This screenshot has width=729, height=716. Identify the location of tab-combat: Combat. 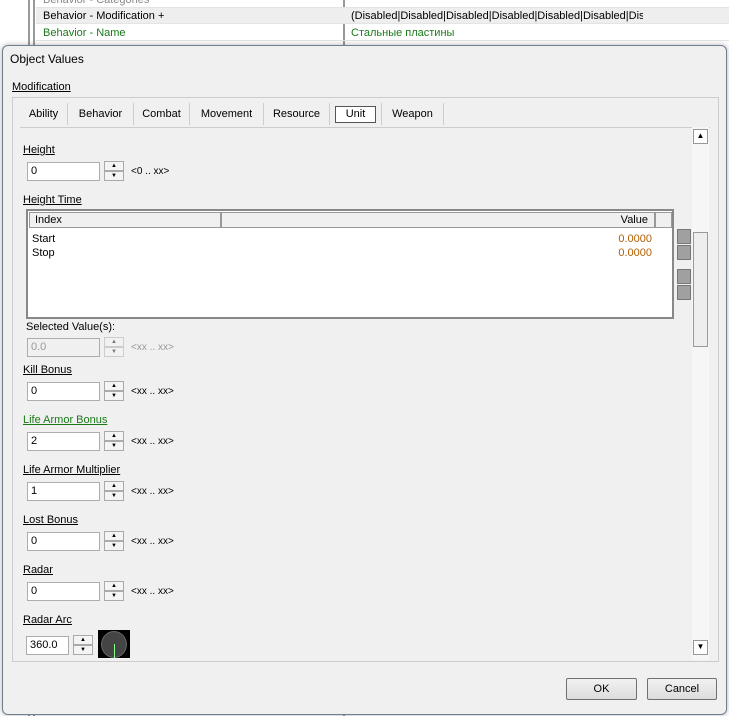
(162, 114).